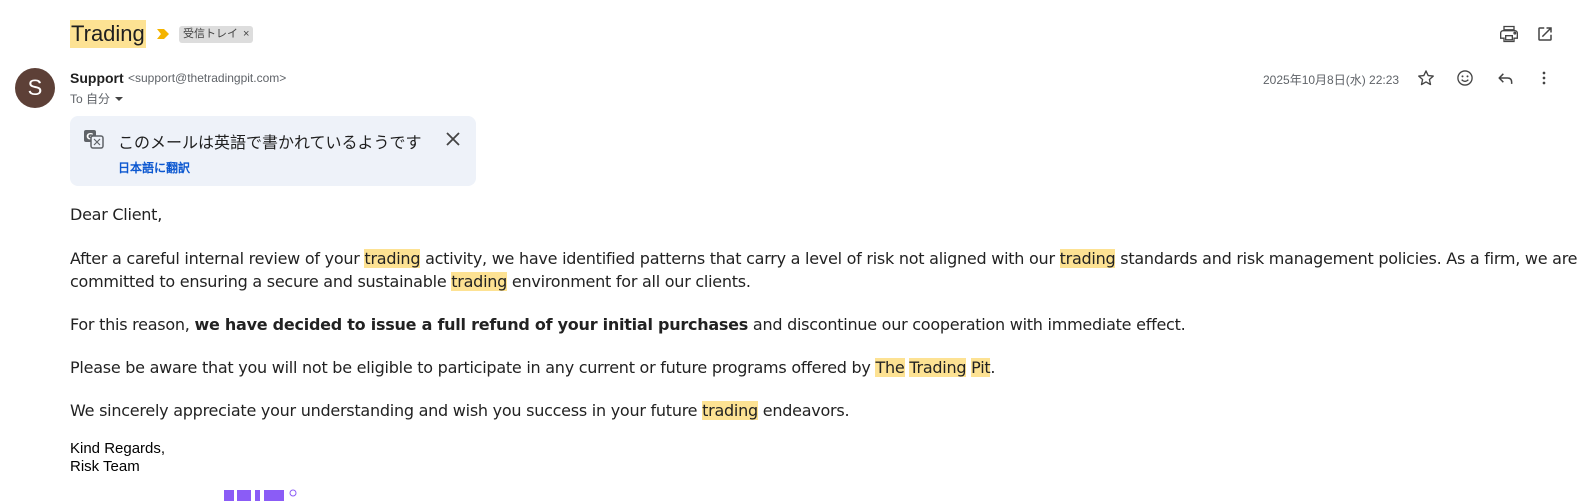 This screenshot has height=501, width=1589. What do you see at coordinates (981, 367) in the screenshot?
I see `search-highlight: Pit` at bounding box center [981, 367].